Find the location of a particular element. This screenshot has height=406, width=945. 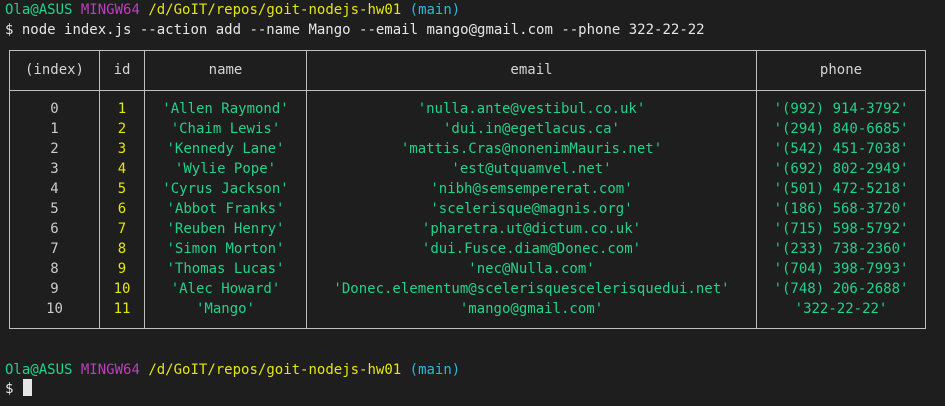

table-cell-name: 'Simon Morton' is located at coordinates (225, 249).